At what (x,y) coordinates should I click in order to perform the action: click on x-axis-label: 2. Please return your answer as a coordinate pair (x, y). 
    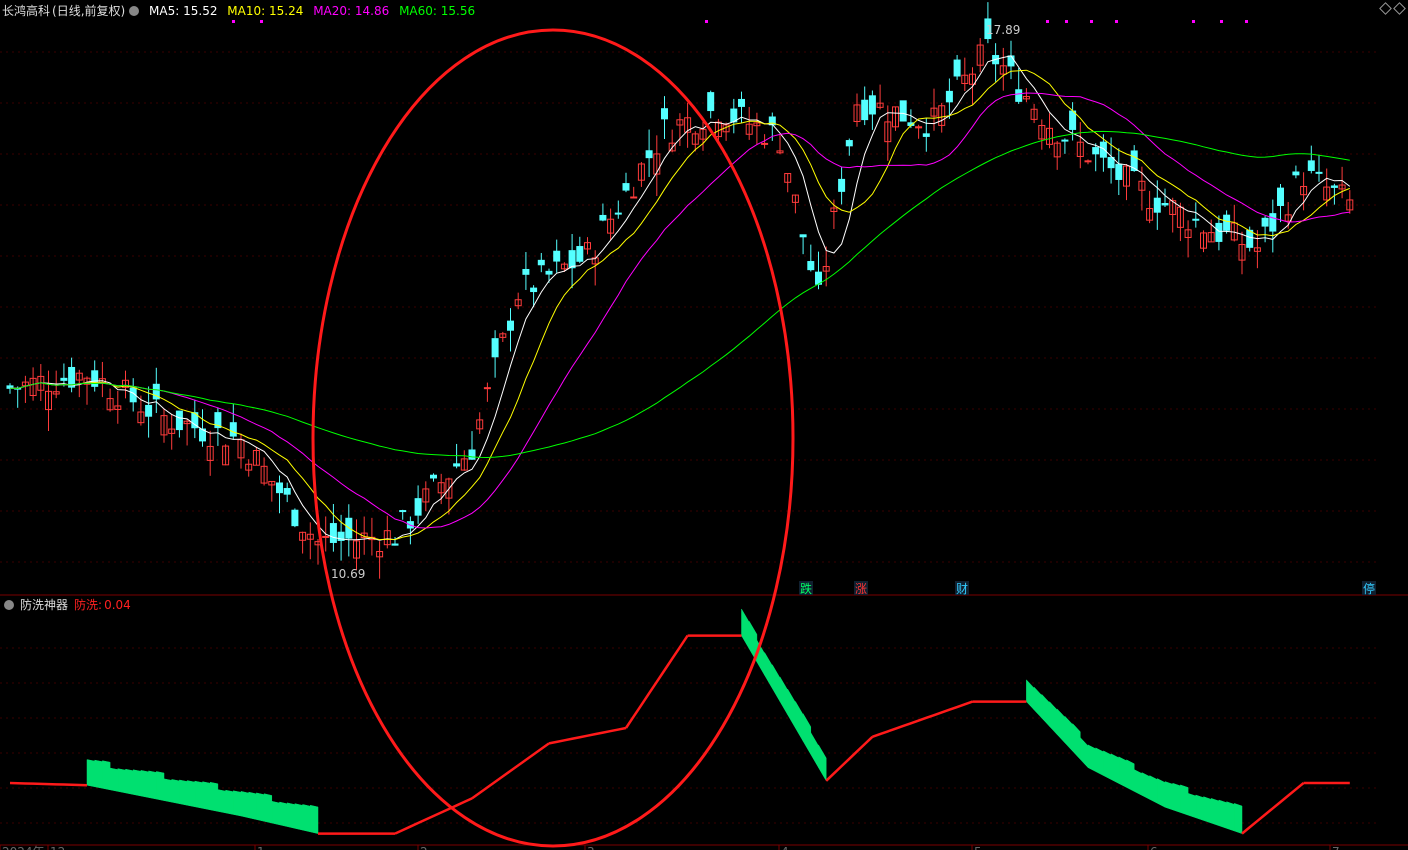
    Looking at the image, I should click on (424, 847).